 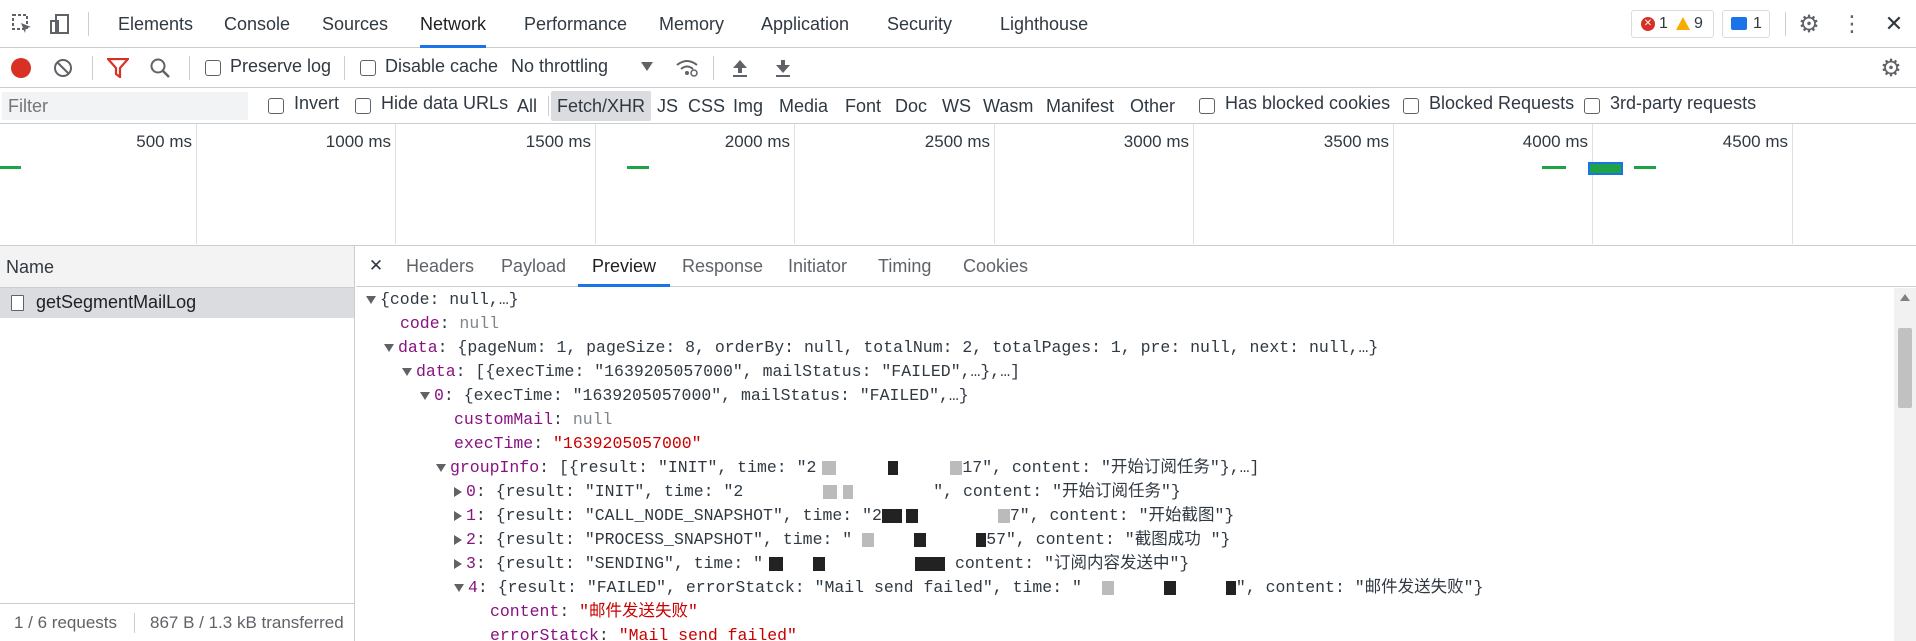 What do you see at coordinates (118, 68) in the screenshot?
I see `filter-funnel-icon` at bounding box center [118, 68].